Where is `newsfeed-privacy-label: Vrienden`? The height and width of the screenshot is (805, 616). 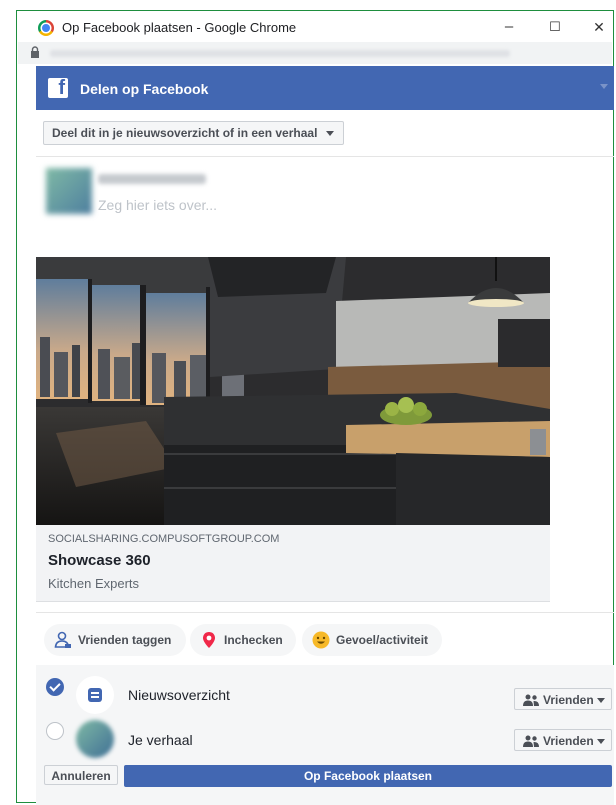
newsfeed-privacy-label: Vrienden is located at coordinates (568, 700).